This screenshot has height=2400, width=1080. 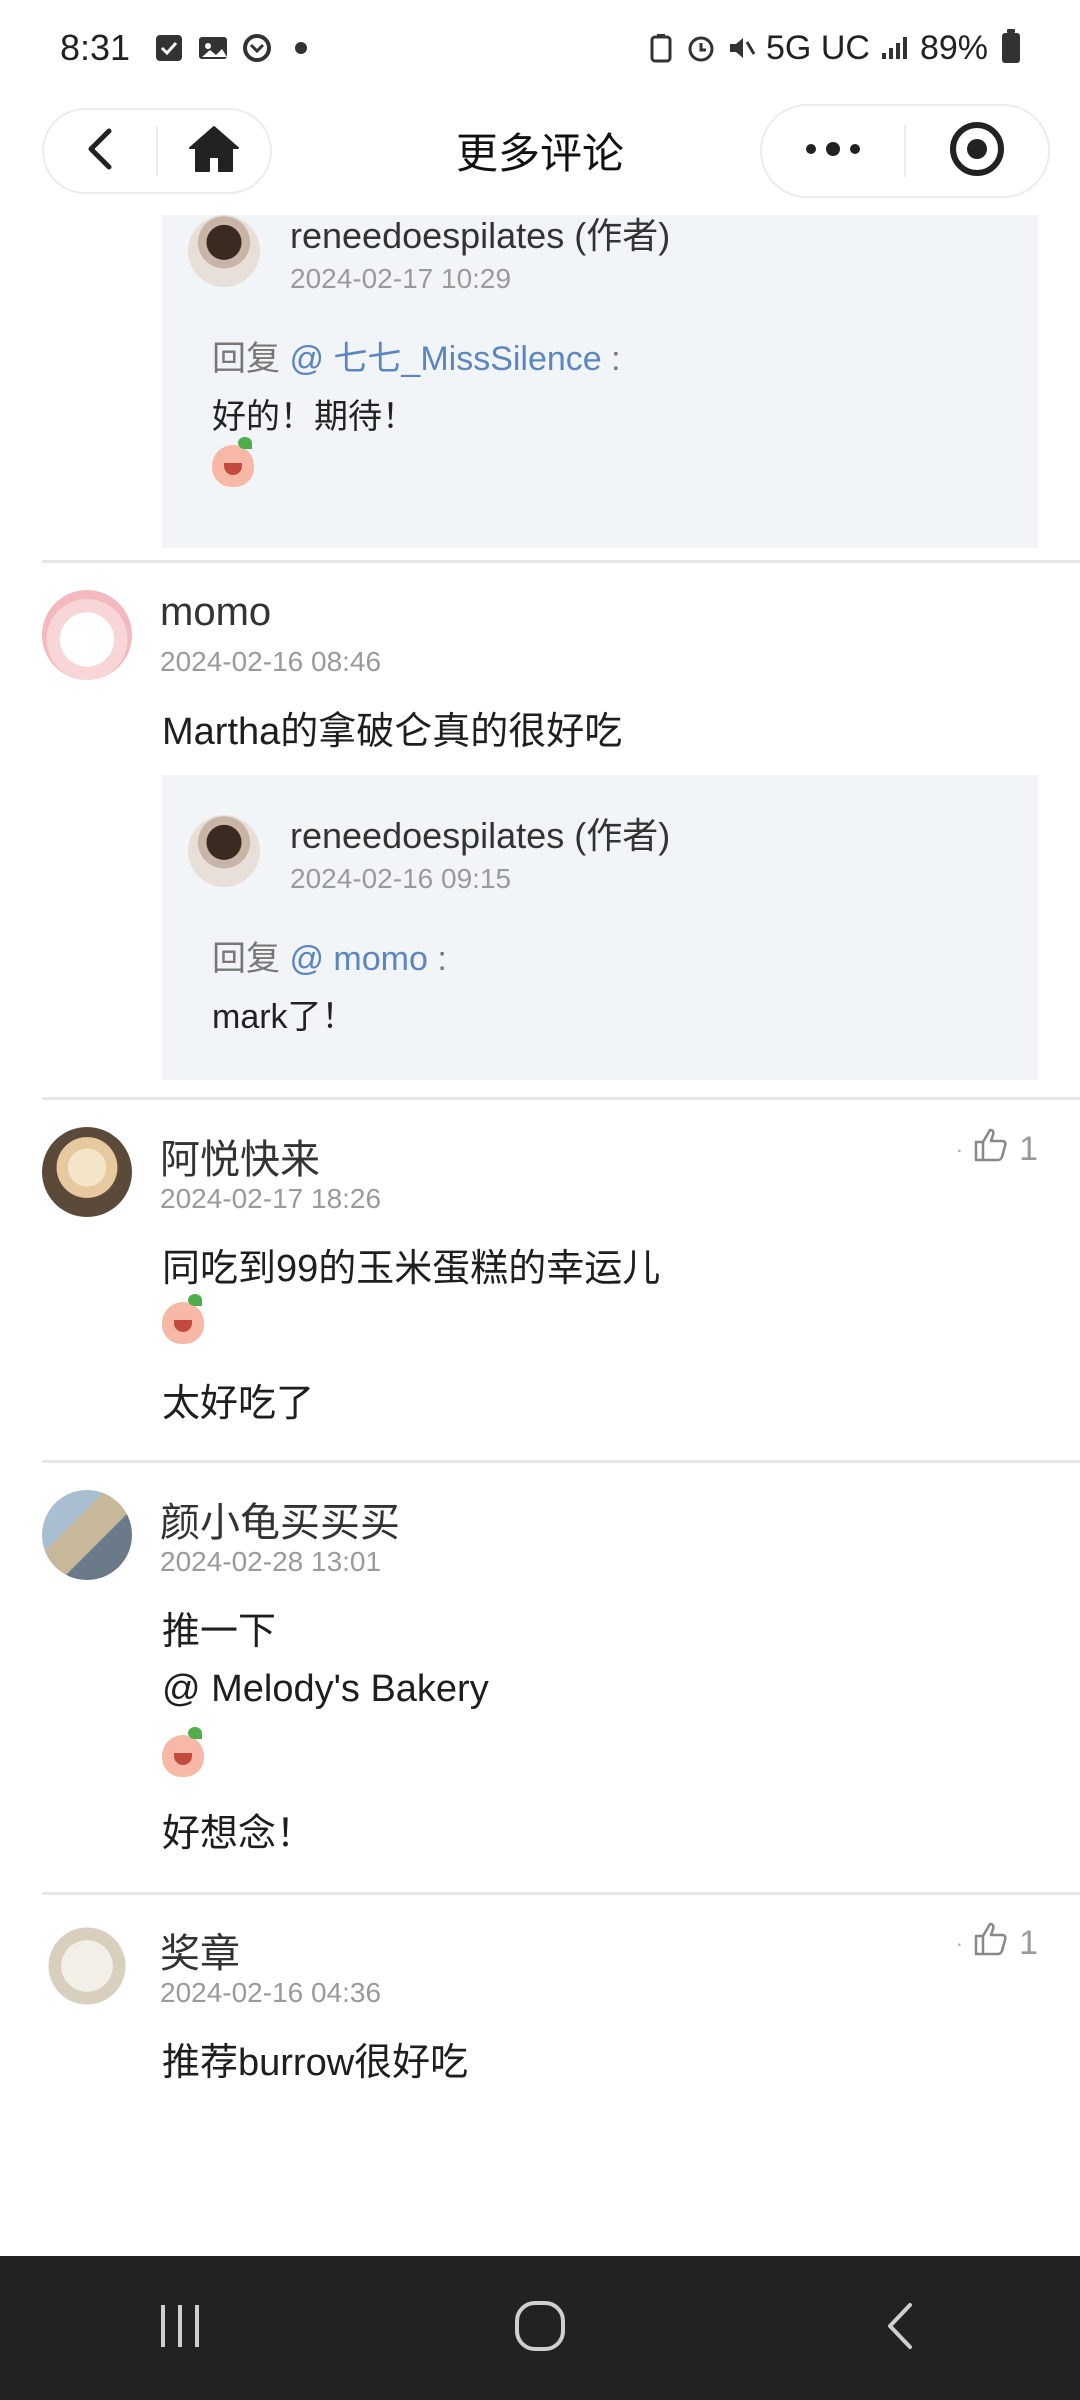 What do you see at coordinates (219, 1632) in the screenshot?
I see `comment-text: 推一下` at bounding box center [219, 1632].